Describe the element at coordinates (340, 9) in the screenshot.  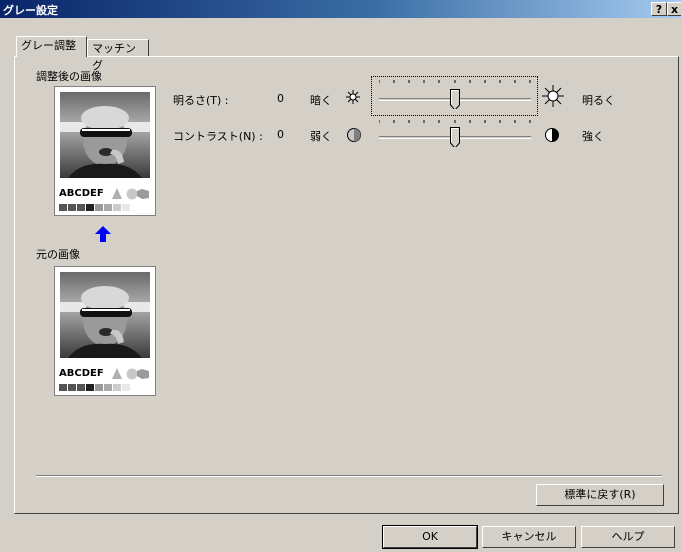
I see `title-bar: グレー設定 ? x` at that location.